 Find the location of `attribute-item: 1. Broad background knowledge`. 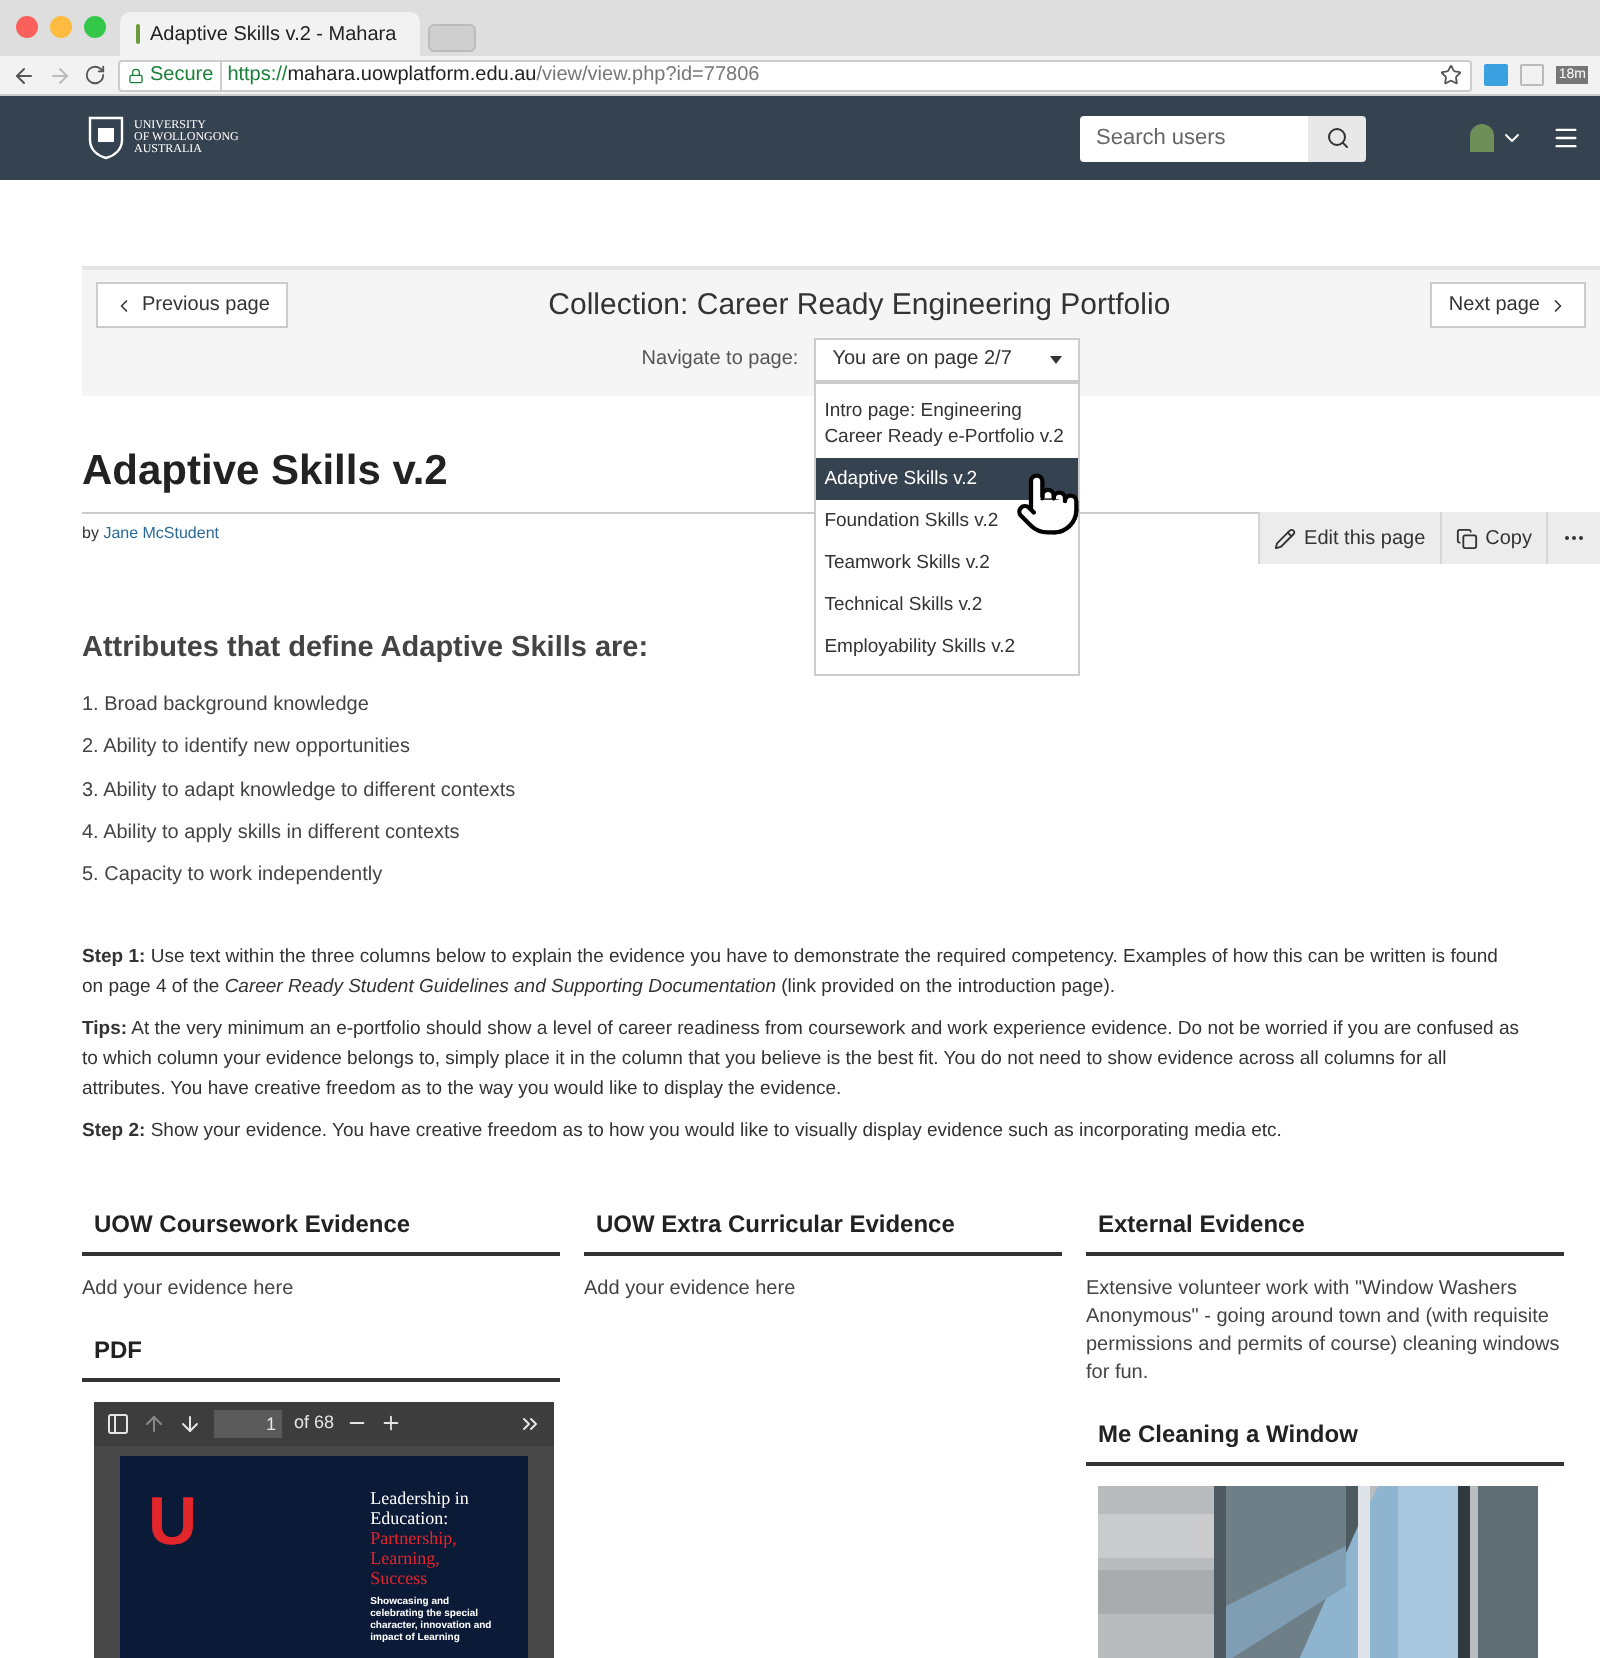

attribute-item: 1. Broad background knowledge is located at coordinates (226, 705).